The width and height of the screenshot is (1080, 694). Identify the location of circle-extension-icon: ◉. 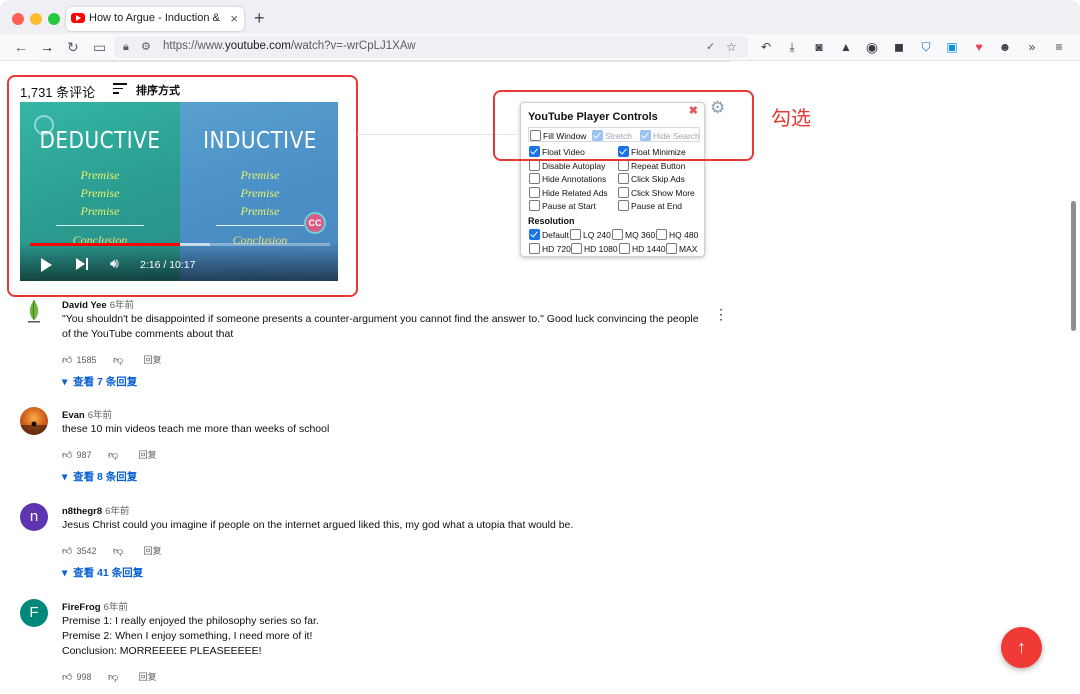
(872, 47).